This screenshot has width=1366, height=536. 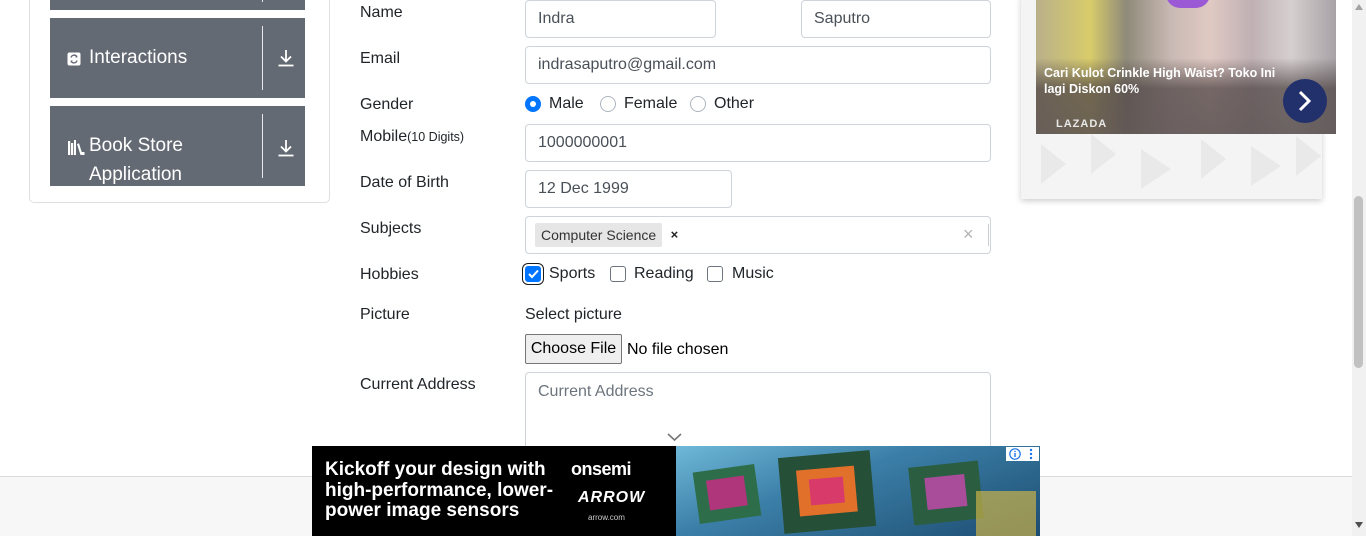 I want to click on current-address-textarea: Current Address, so click(x=758, y=412).